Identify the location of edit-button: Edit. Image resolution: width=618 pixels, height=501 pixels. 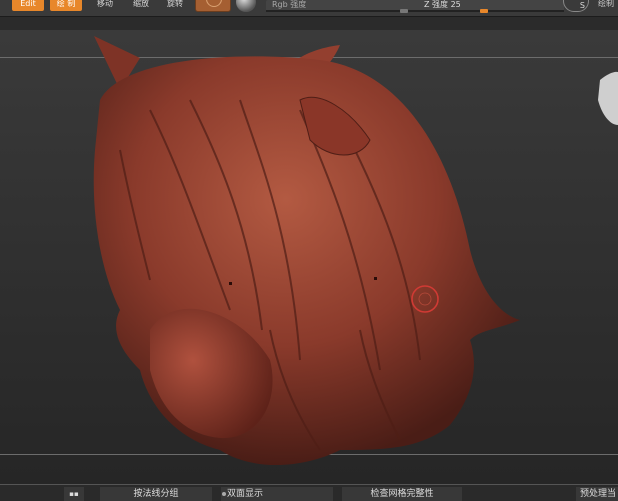
(28, 5).